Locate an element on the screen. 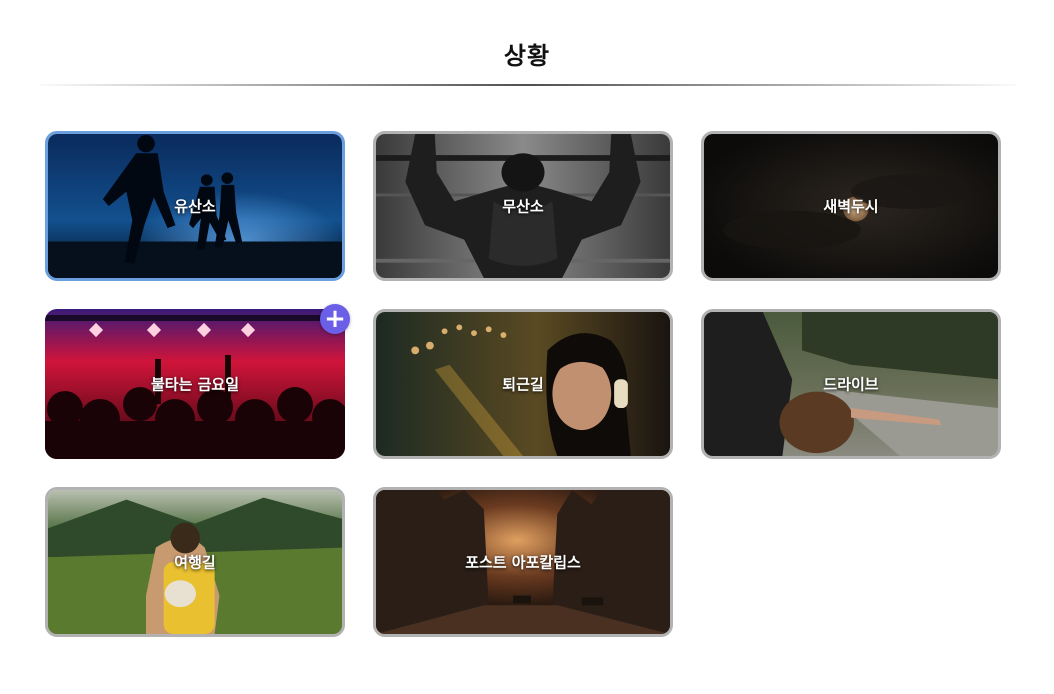  card-label: 여행길 is located at coordinates (195, 562).